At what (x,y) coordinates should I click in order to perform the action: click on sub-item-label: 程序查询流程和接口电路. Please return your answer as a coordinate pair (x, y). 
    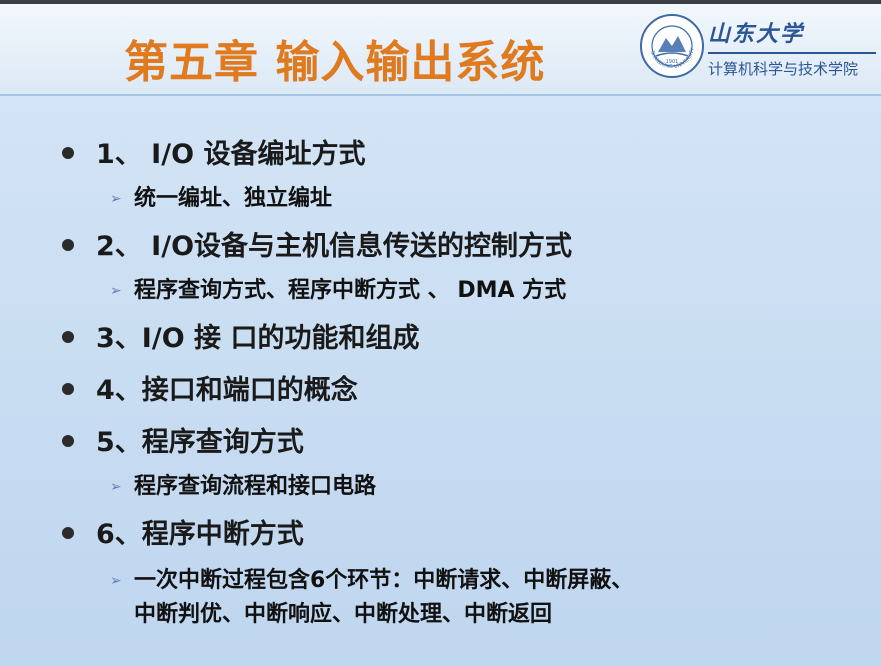
    Looking at the image, I should click on (255, 486).